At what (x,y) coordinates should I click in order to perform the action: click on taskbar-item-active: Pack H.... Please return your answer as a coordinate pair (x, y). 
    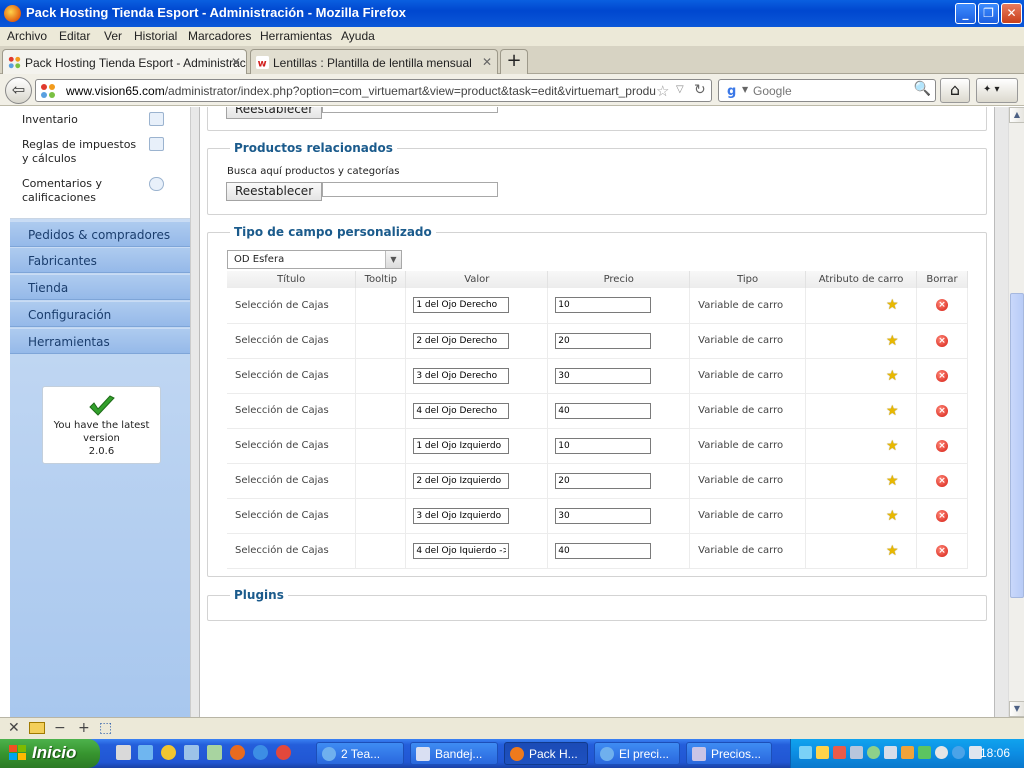
    Looking at the image, I should click on (546, 753).